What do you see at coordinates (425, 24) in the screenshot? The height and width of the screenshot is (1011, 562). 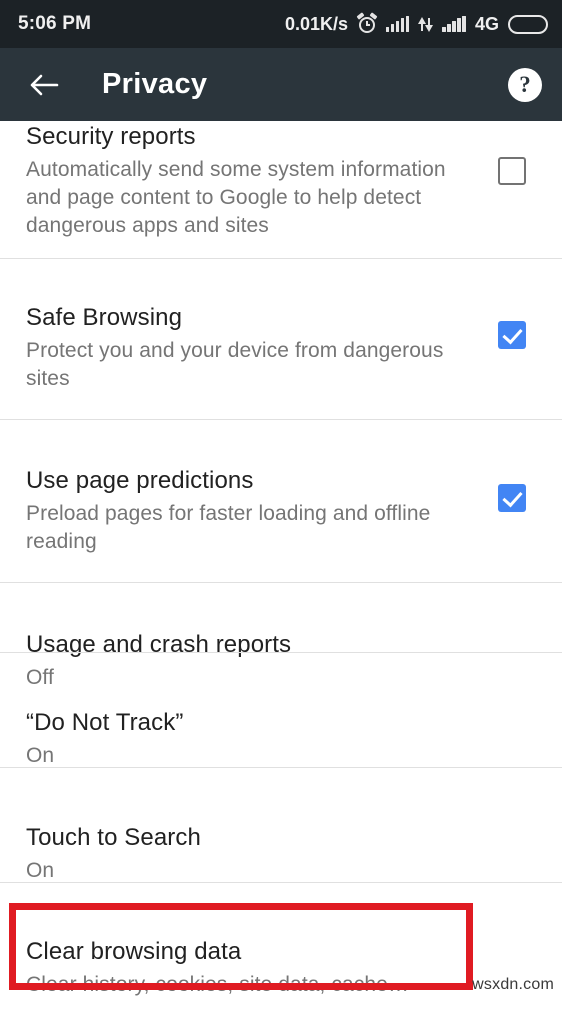 I see `data-transfer-icon` at bounding box center [425, 24].